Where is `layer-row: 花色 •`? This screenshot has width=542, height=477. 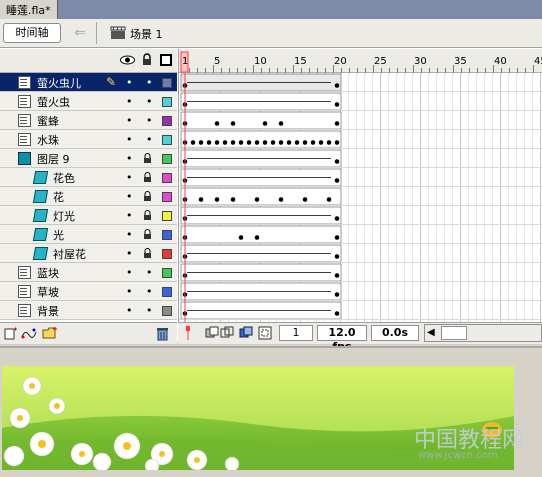
layer-row: 花色 • is located at coordinates (88, 177).